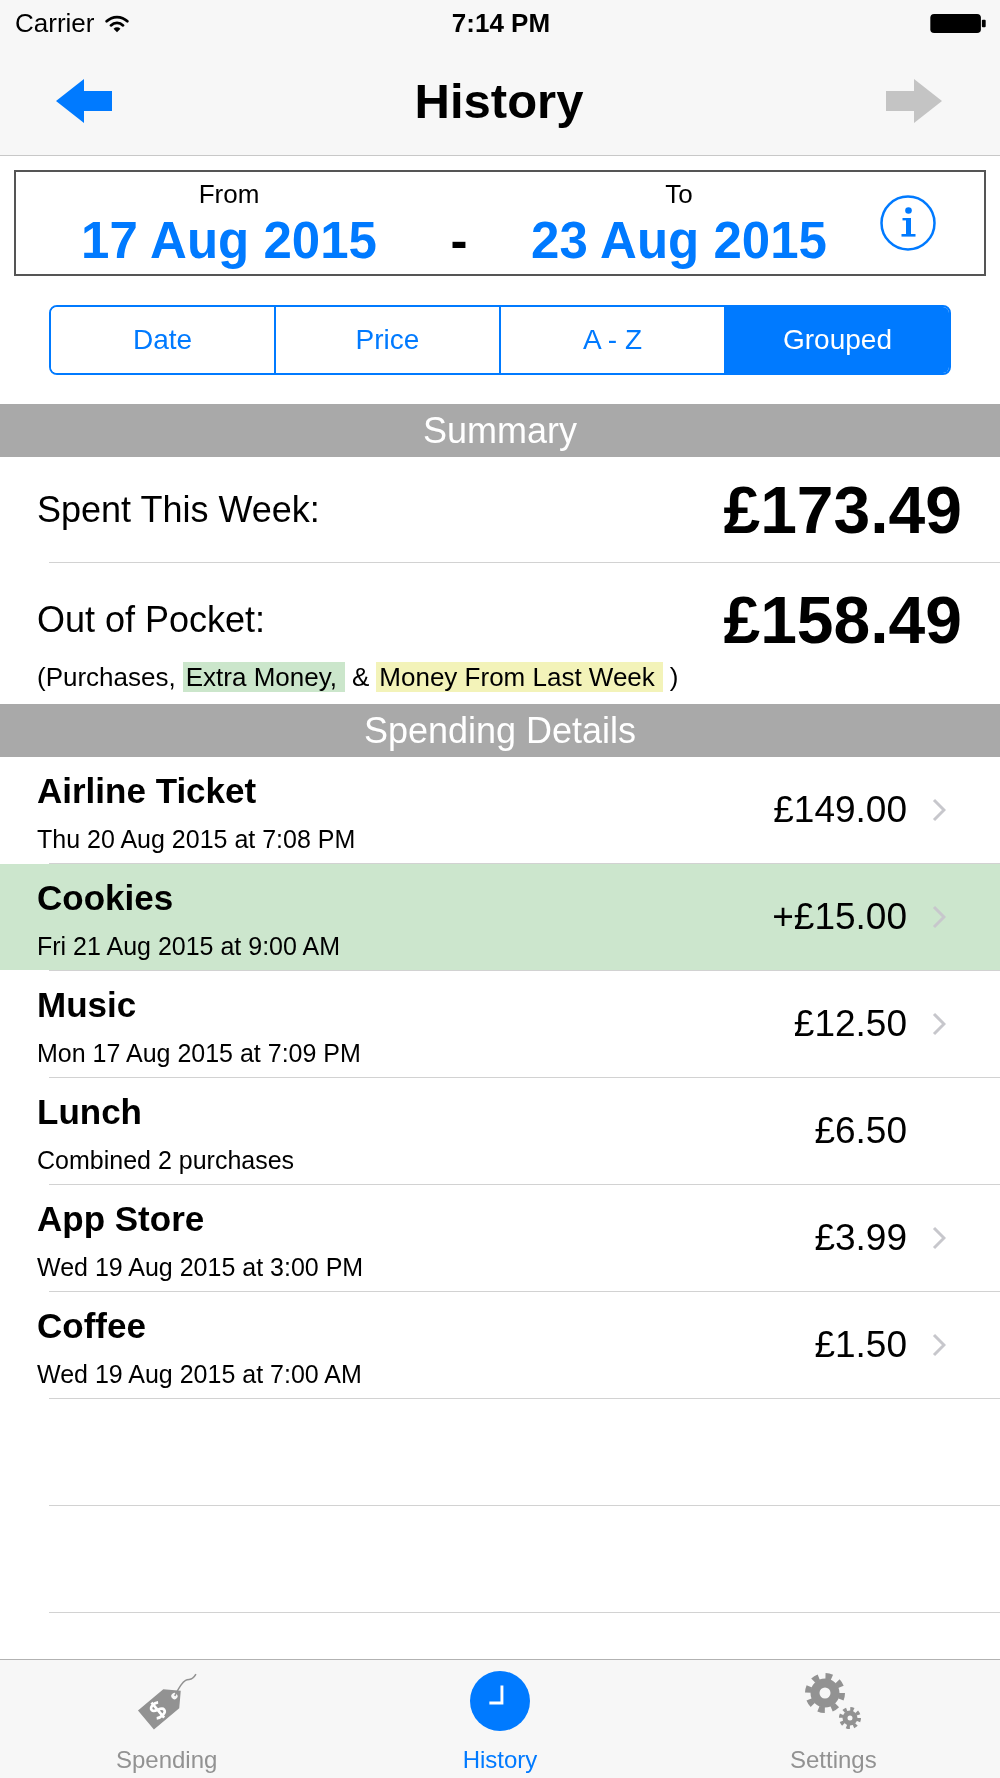 The image size is (1000, 1778). I want to click on summary-label: Spent This Week:, so click(178, 509).